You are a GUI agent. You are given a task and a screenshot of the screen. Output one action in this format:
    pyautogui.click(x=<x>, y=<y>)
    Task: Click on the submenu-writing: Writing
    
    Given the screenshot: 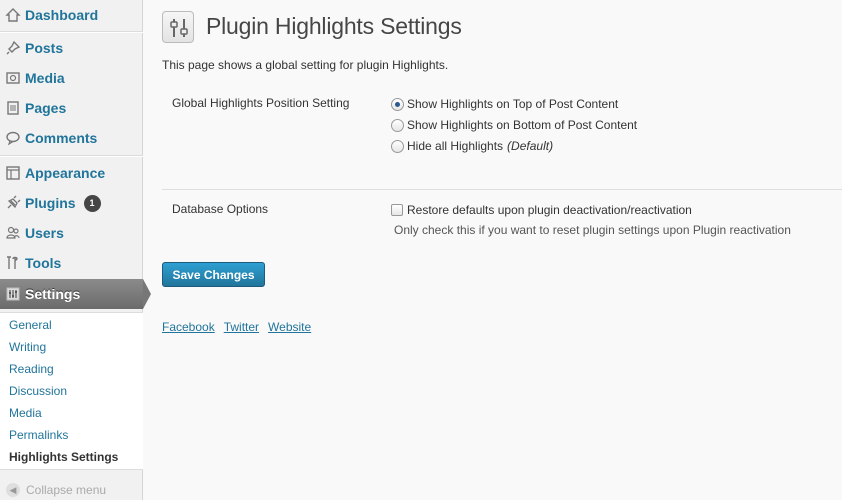 What is the action you would take?
    pyautogui.click(x=27, y=347)
    